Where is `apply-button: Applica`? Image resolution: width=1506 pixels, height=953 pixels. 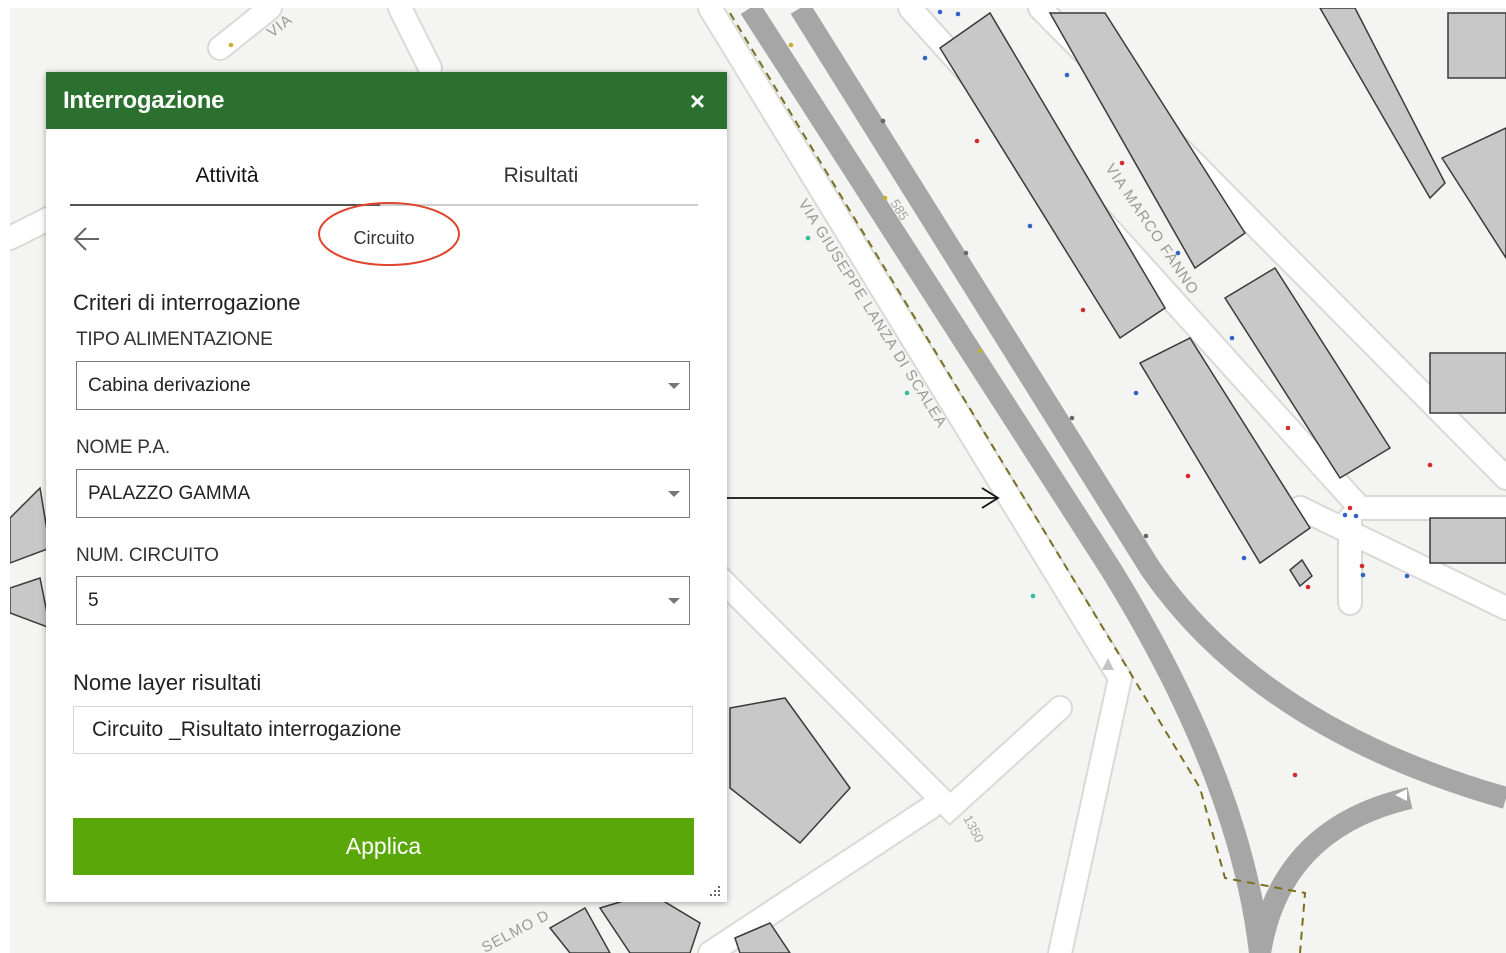 apply-button: Applica is located at coordinates (383, 846).